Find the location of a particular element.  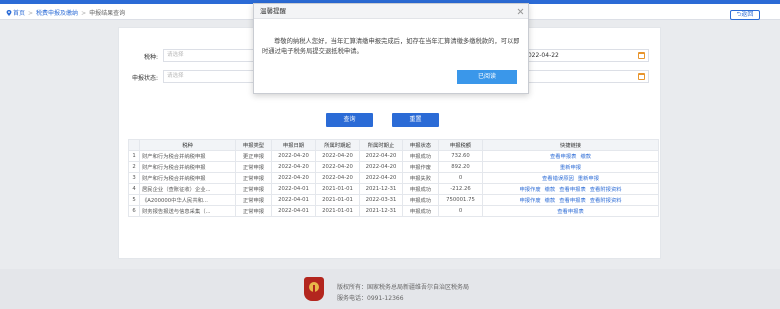

tax-type-label: 税种: is located at coordinates (150, 57).